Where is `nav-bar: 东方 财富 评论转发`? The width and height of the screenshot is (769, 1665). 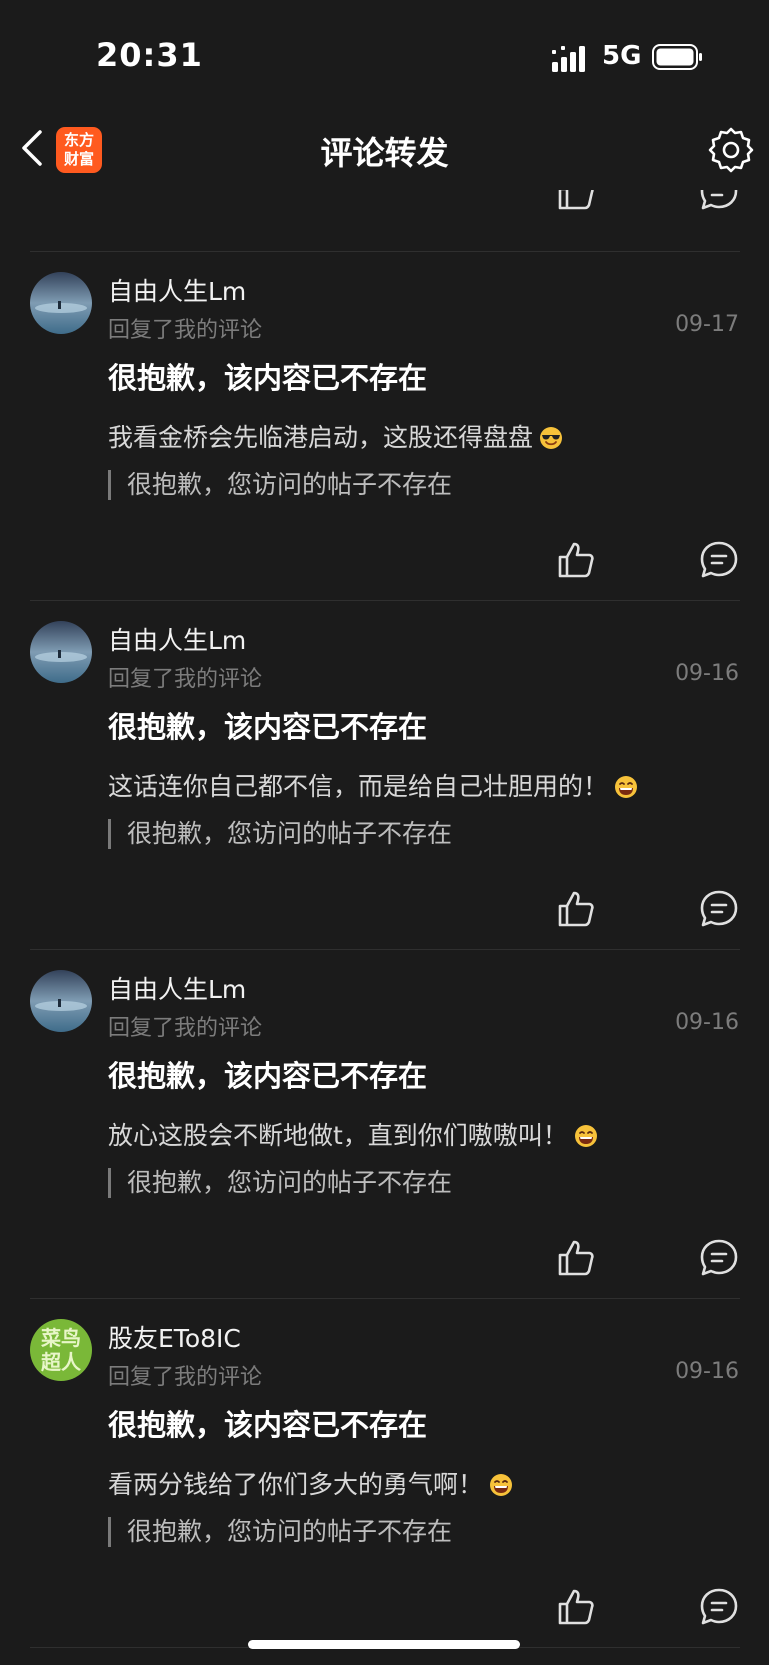
nav-bar: 东方 财富 评论转发 is located at coordinates (384, 150).